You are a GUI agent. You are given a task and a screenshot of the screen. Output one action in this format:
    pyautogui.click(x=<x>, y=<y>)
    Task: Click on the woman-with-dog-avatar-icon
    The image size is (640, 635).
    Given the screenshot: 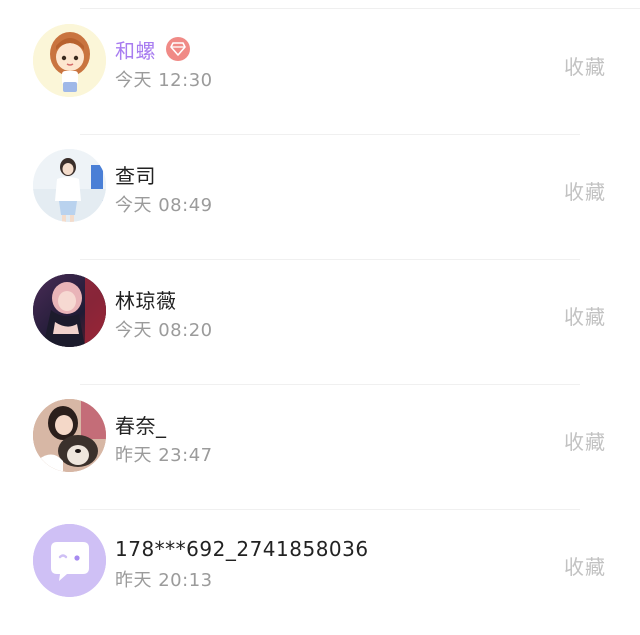 What is the action you would take?
    pyautogui.click(x=69, y=435)
    